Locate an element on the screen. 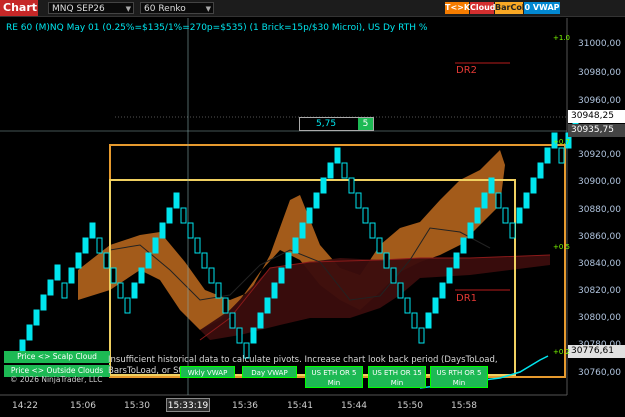 The image size is (625, 417). last-price-marker: 30948,25 is located at coordinates (596, 116).